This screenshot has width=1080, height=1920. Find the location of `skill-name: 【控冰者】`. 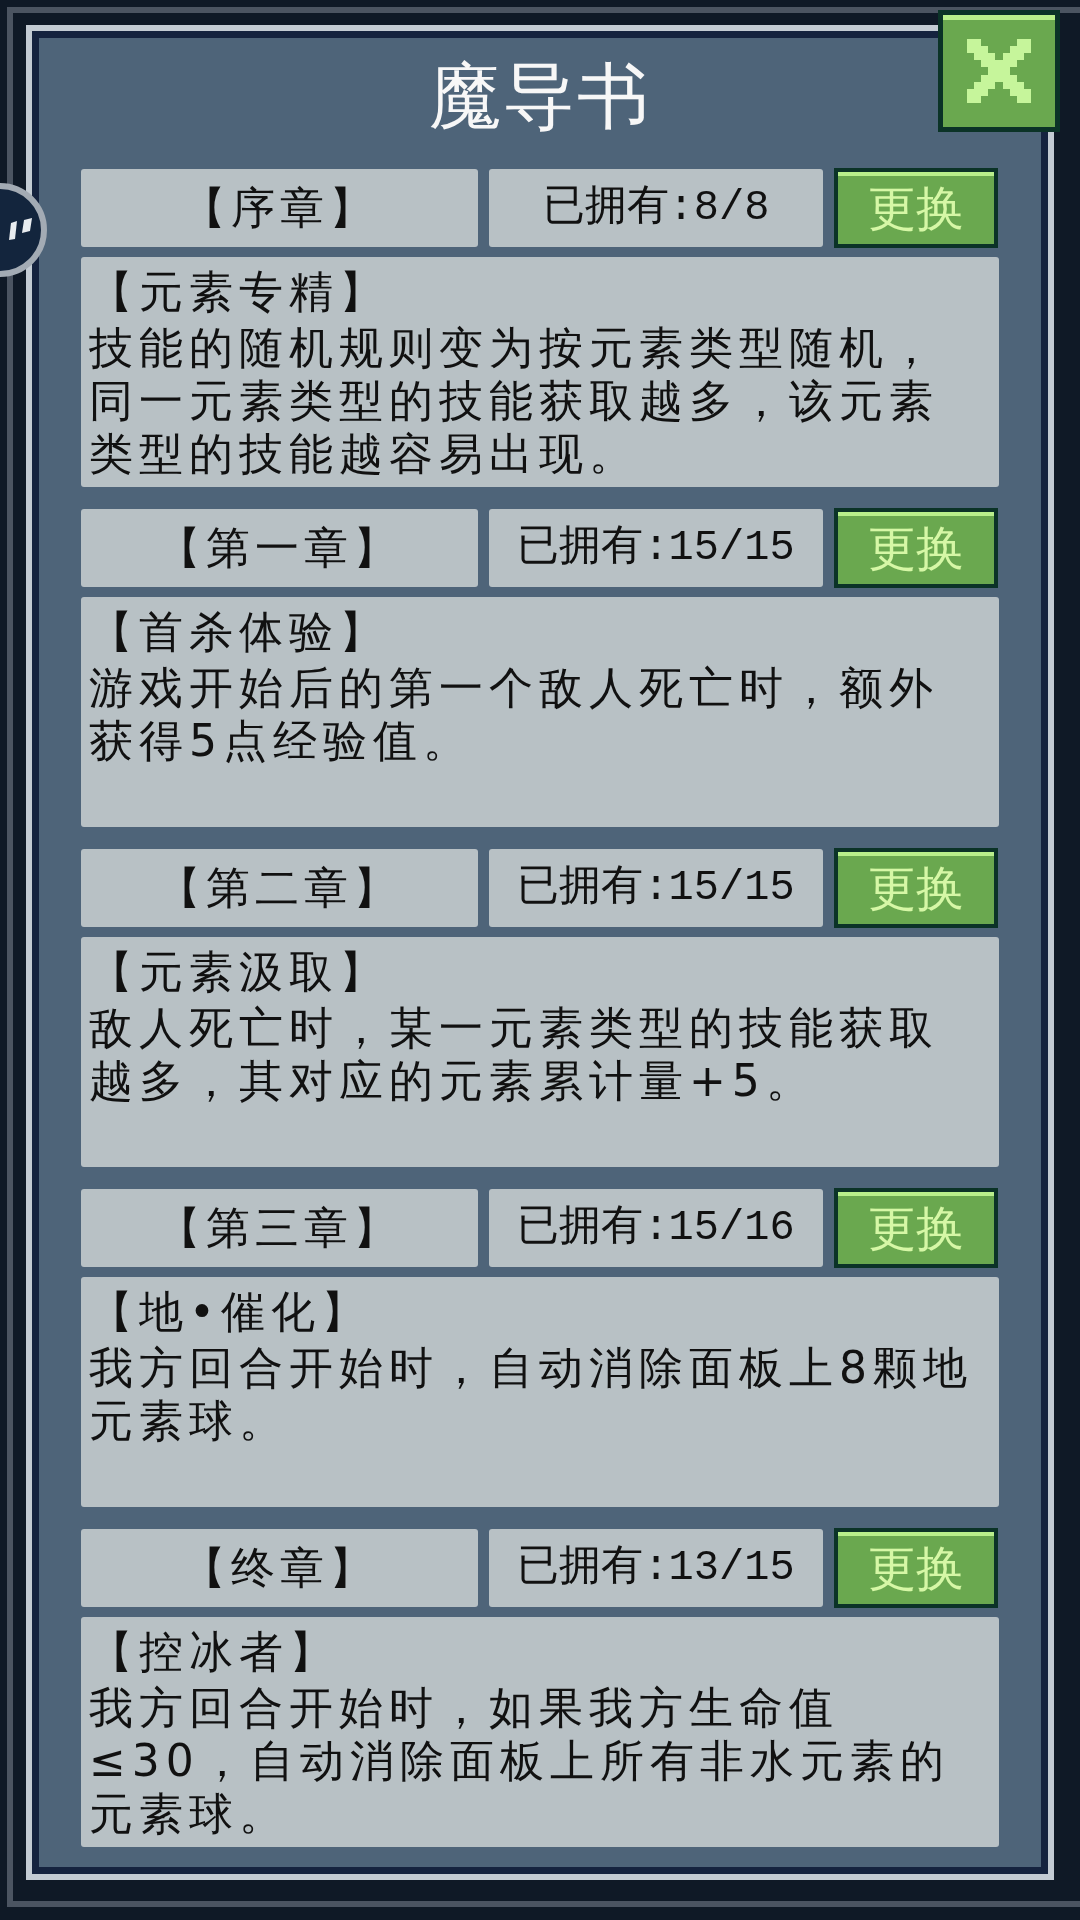

skill-name: 【控冰者】 is located at coordinates (214, 1651).